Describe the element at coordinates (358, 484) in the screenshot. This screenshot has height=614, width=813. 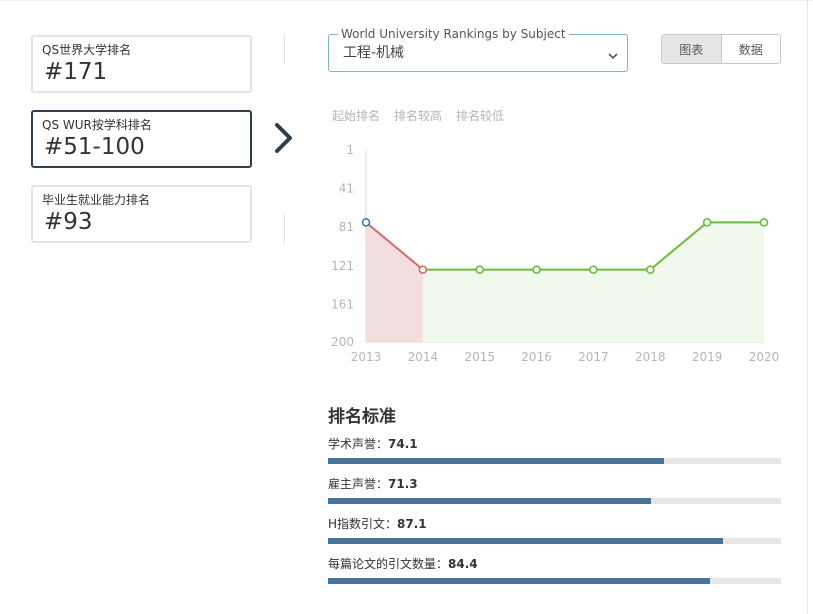
I see `criteria-label: 雇主声誉：` at that location.